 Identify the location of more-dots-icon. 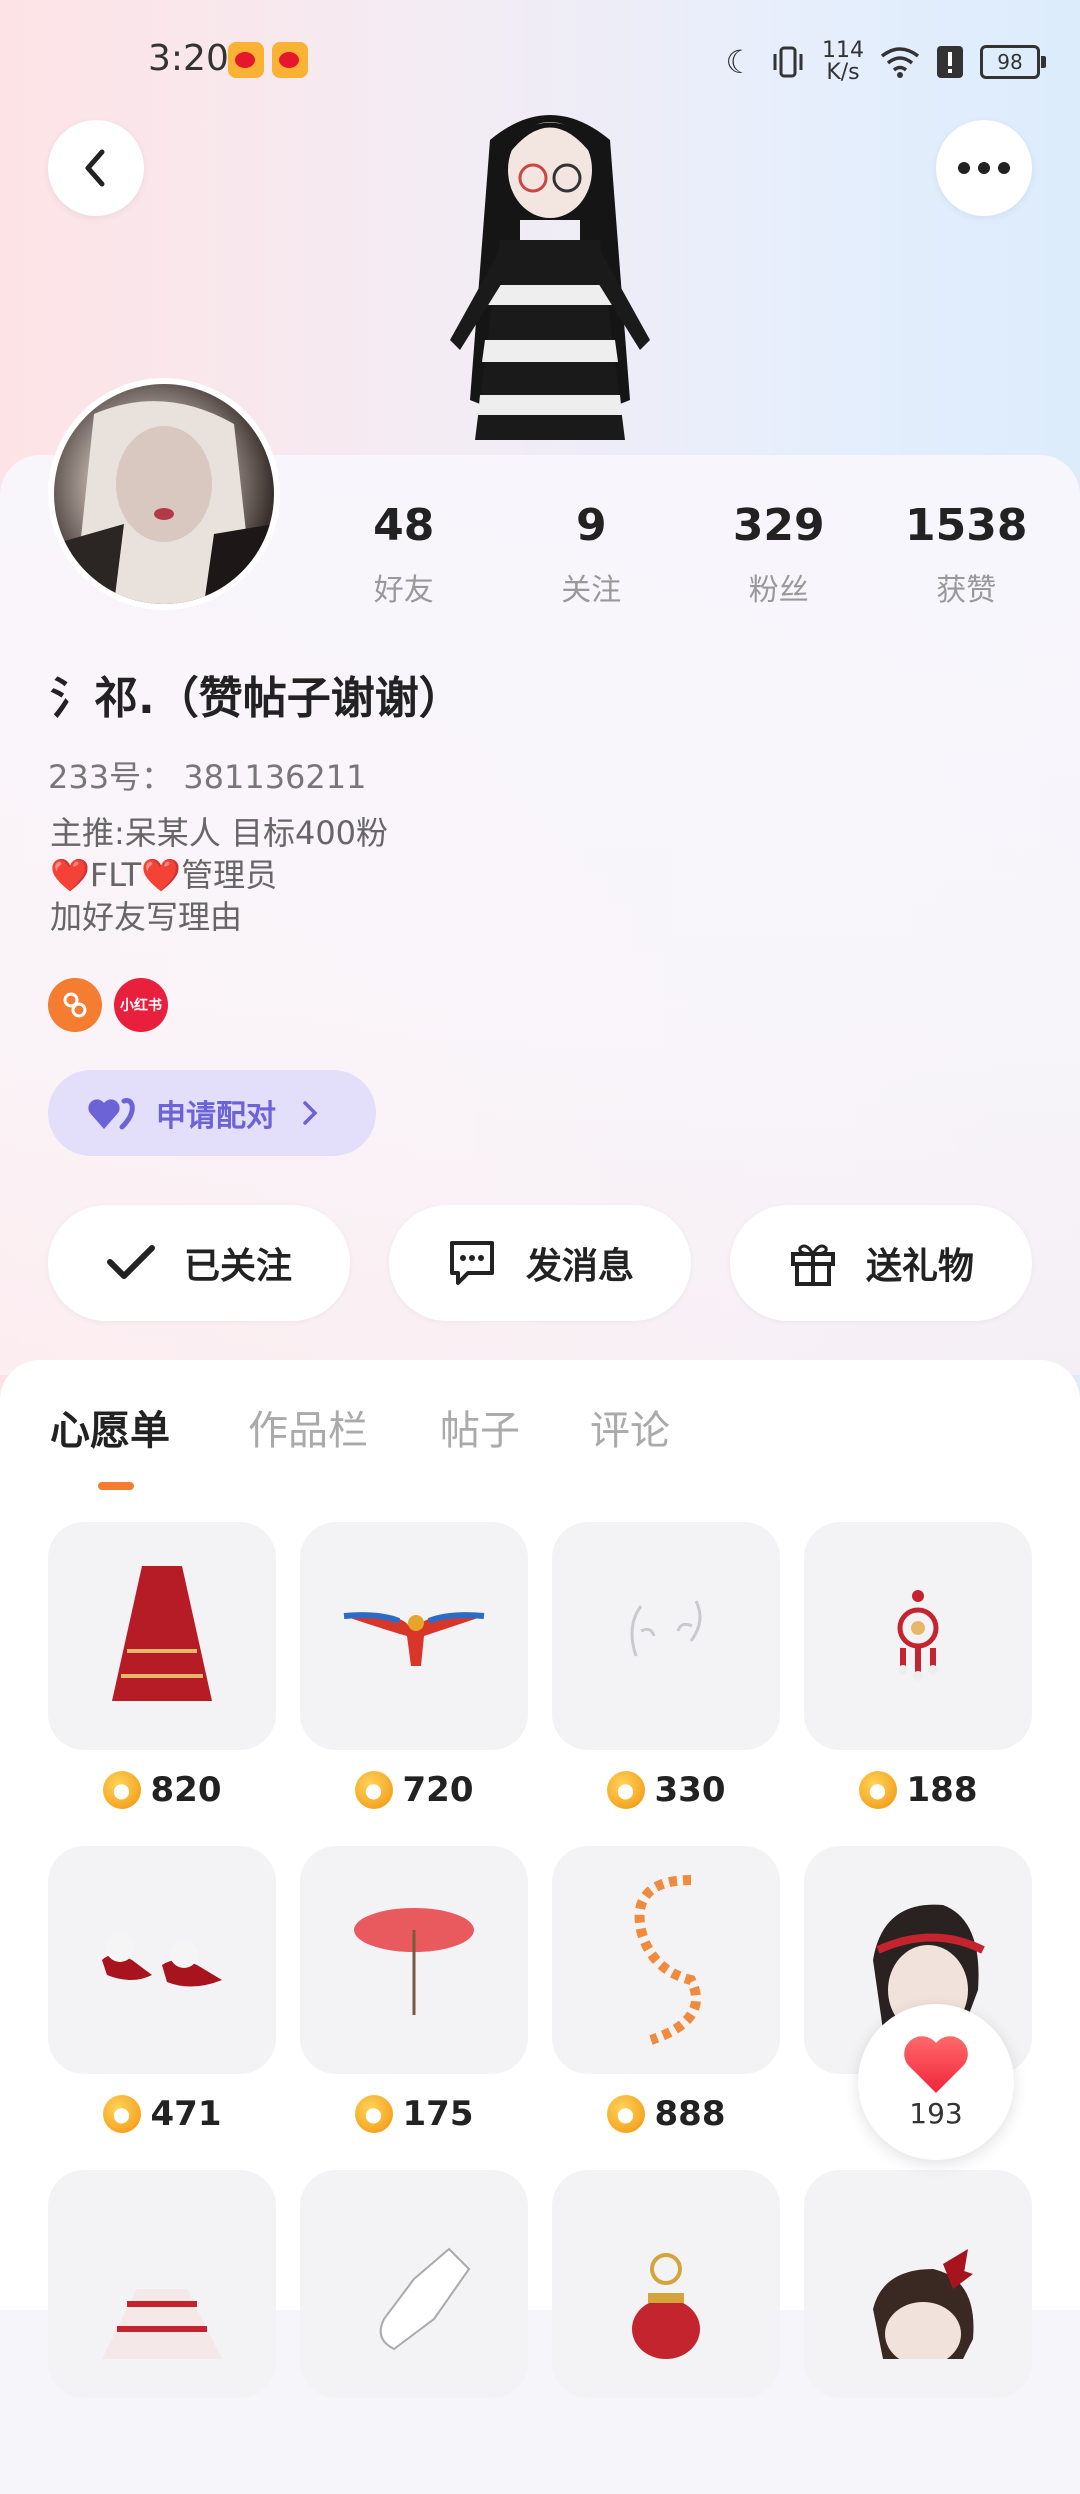
(984, 168).